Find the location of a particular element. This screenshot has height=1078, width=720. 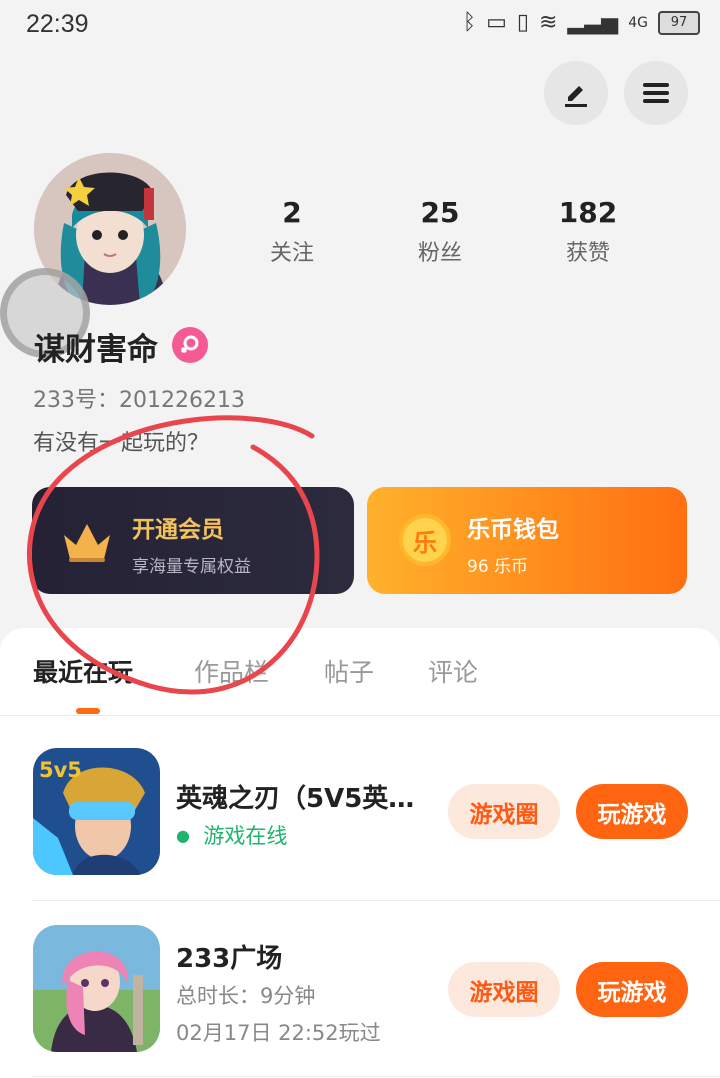

wifi-icon: ≋ is located at coordinates (548, 22).